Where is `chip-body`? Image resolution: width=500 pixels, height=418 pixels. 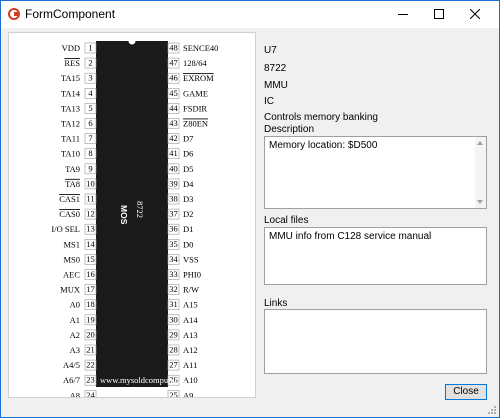
chip-body is located at coordinates (132, 214).